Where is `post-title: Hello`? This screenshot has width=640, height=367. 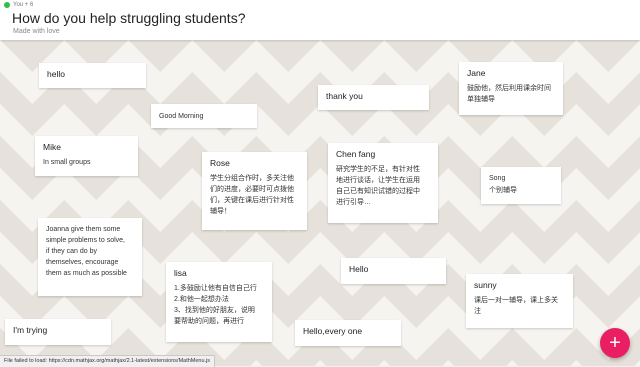 post-title: Hello is located at coordinates (359, 269).